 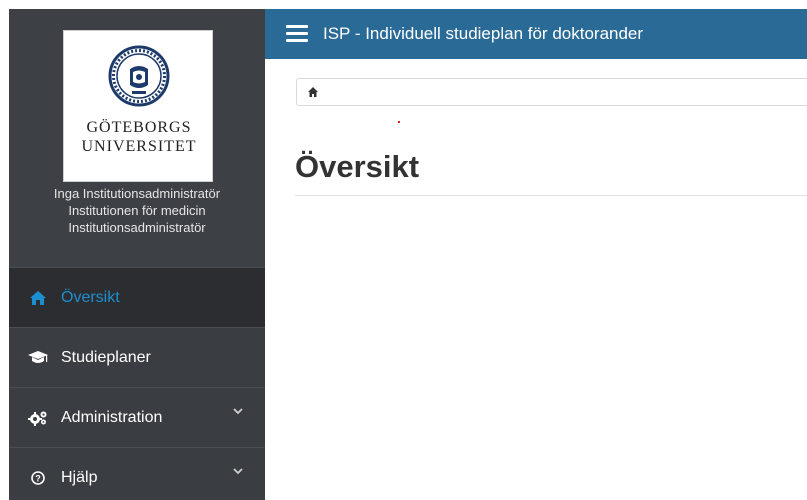 I want to click on help-icon: ?, so click(x=38, y=478).